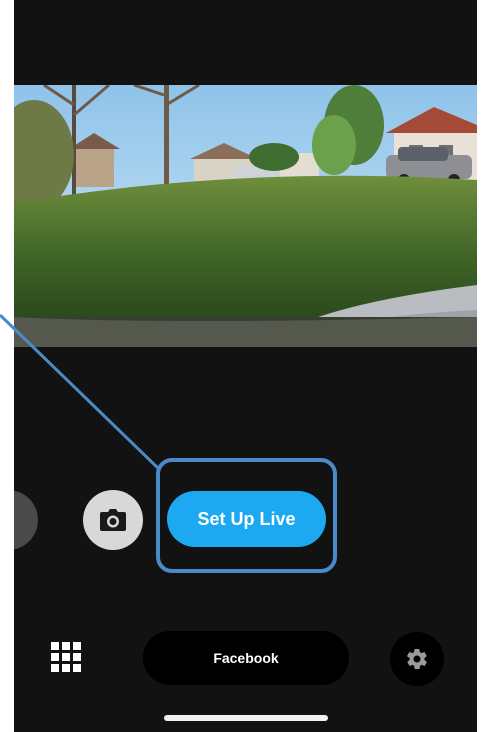 The image size is (485, 732). I want to click on photo-mode-button, so click(113, 520).